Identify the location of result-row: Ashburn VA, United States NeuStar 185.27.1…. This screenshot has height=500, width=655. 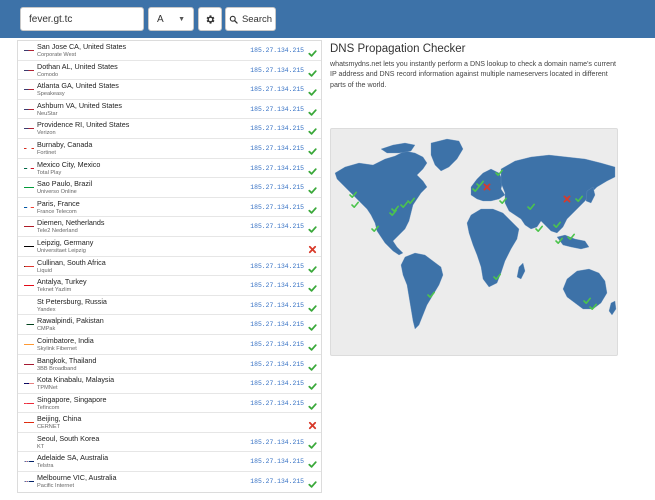
(169, 110).